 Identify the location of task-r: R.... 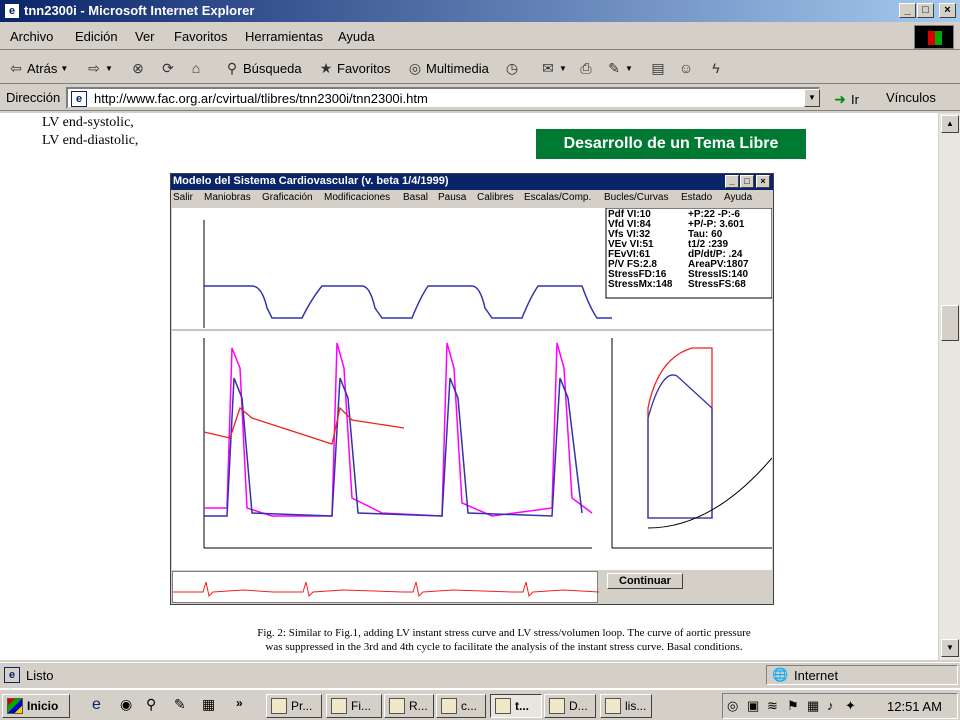
(409, 706).